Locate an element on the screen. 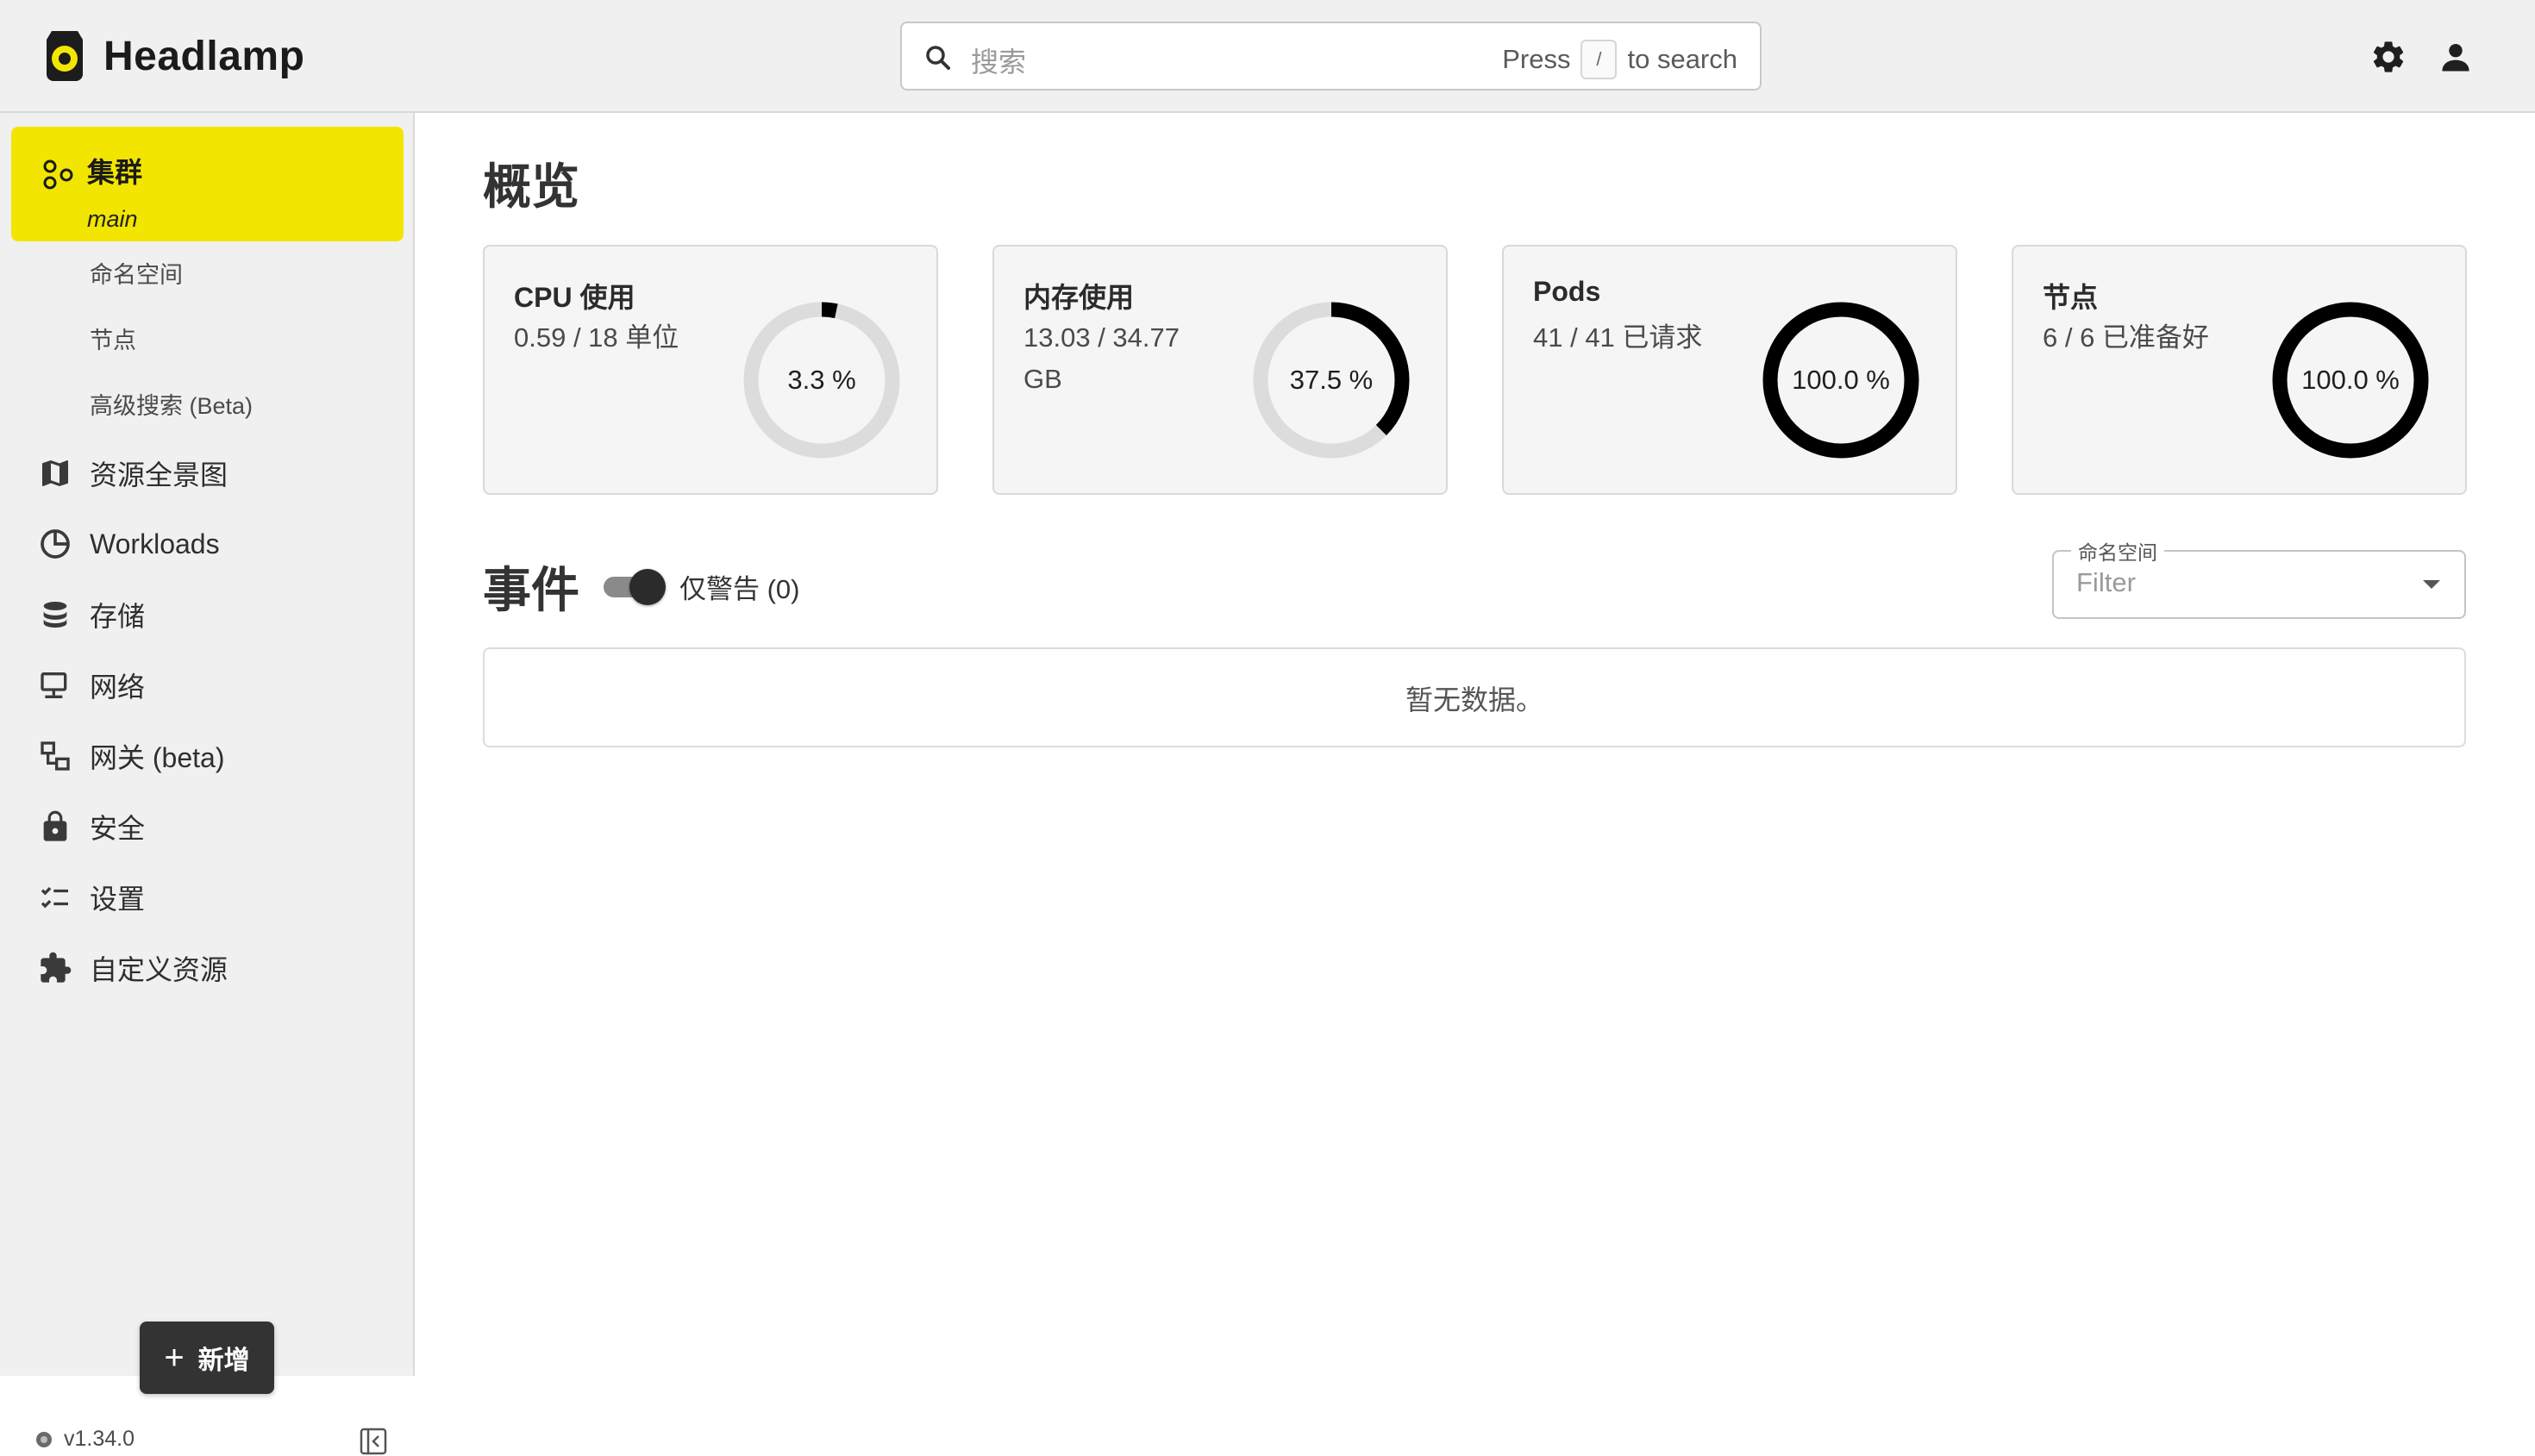 This screenshot has width=2535, height=1456. sidebar-item-gateway-label: 网关 (beta) is located at coordinates (157, 758).